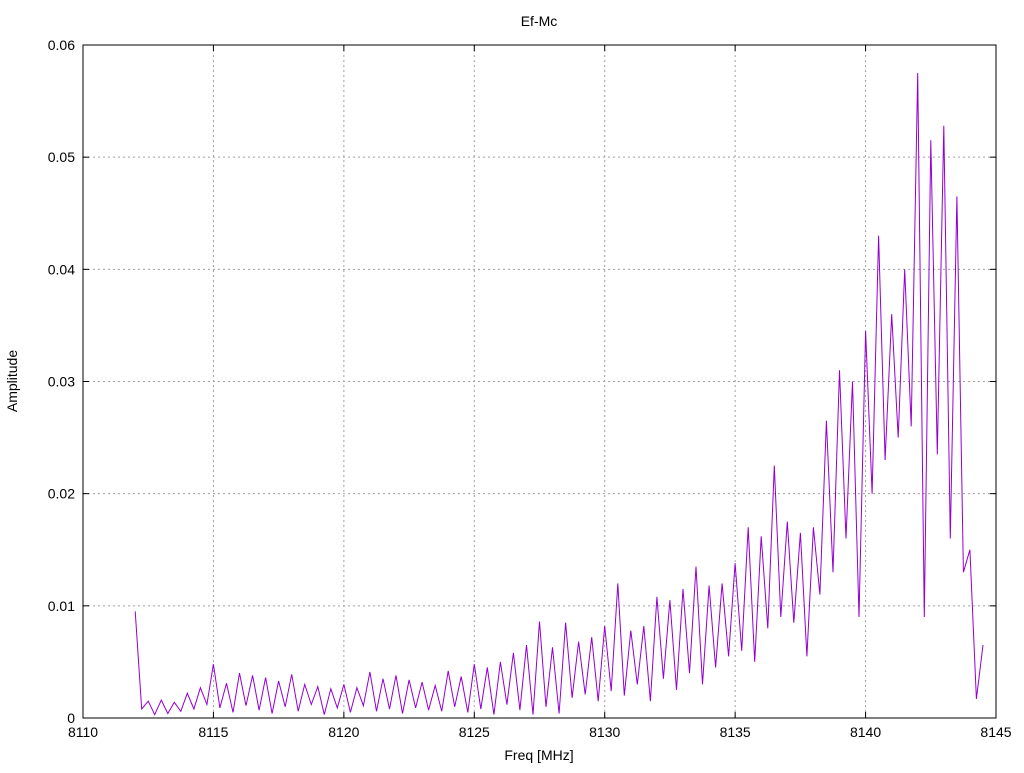 Image resolution: width=1024 pixels, height=773 pixels. I want to click on x-tick-label: 8125, so click(474, 732).